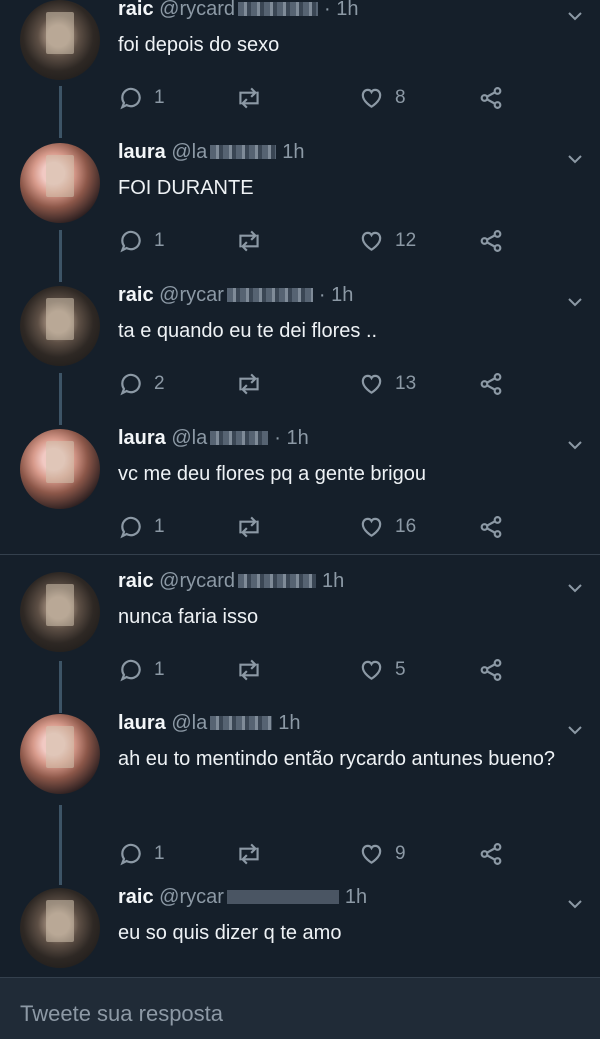  What do you see at coordinates (300, 641) in the screenshot?
I see `tweet-5: raic @rycard 1h nunca faria isso 1 5` at bounding box center [300, 641].